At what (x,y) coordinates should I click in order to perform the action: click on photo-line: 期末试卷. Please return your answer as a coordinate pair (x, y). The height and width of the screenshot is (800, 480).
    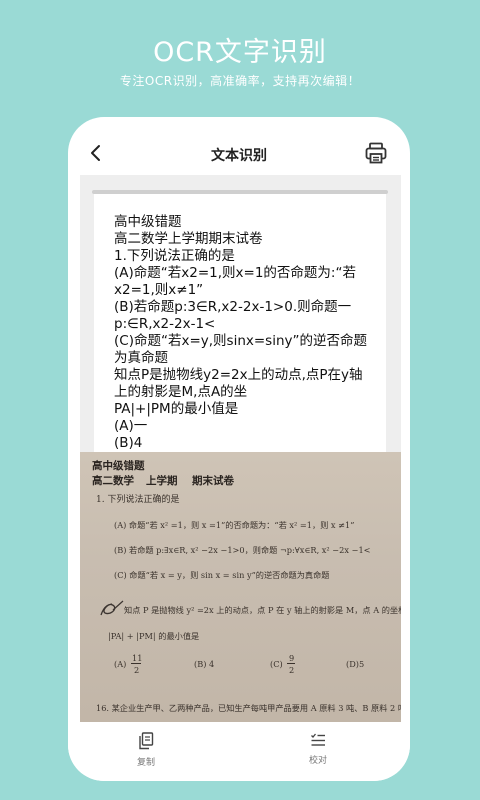
    Looking at the image, I should click on (213, 481).